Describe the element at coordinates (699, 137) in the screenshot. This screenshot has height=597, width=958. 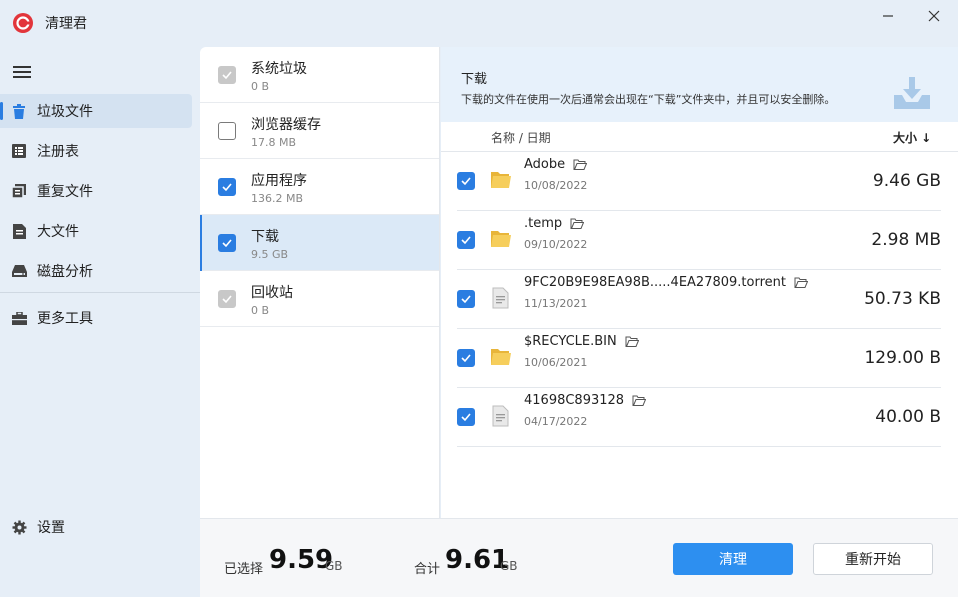
I see `column-header: 名称 / 日期 大小 ↓` at that location.